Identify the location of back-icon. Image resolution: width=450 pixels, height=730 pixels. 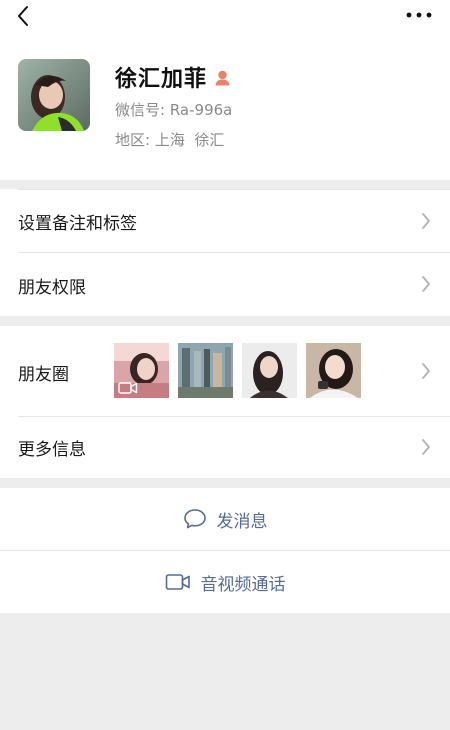
(23, 16).